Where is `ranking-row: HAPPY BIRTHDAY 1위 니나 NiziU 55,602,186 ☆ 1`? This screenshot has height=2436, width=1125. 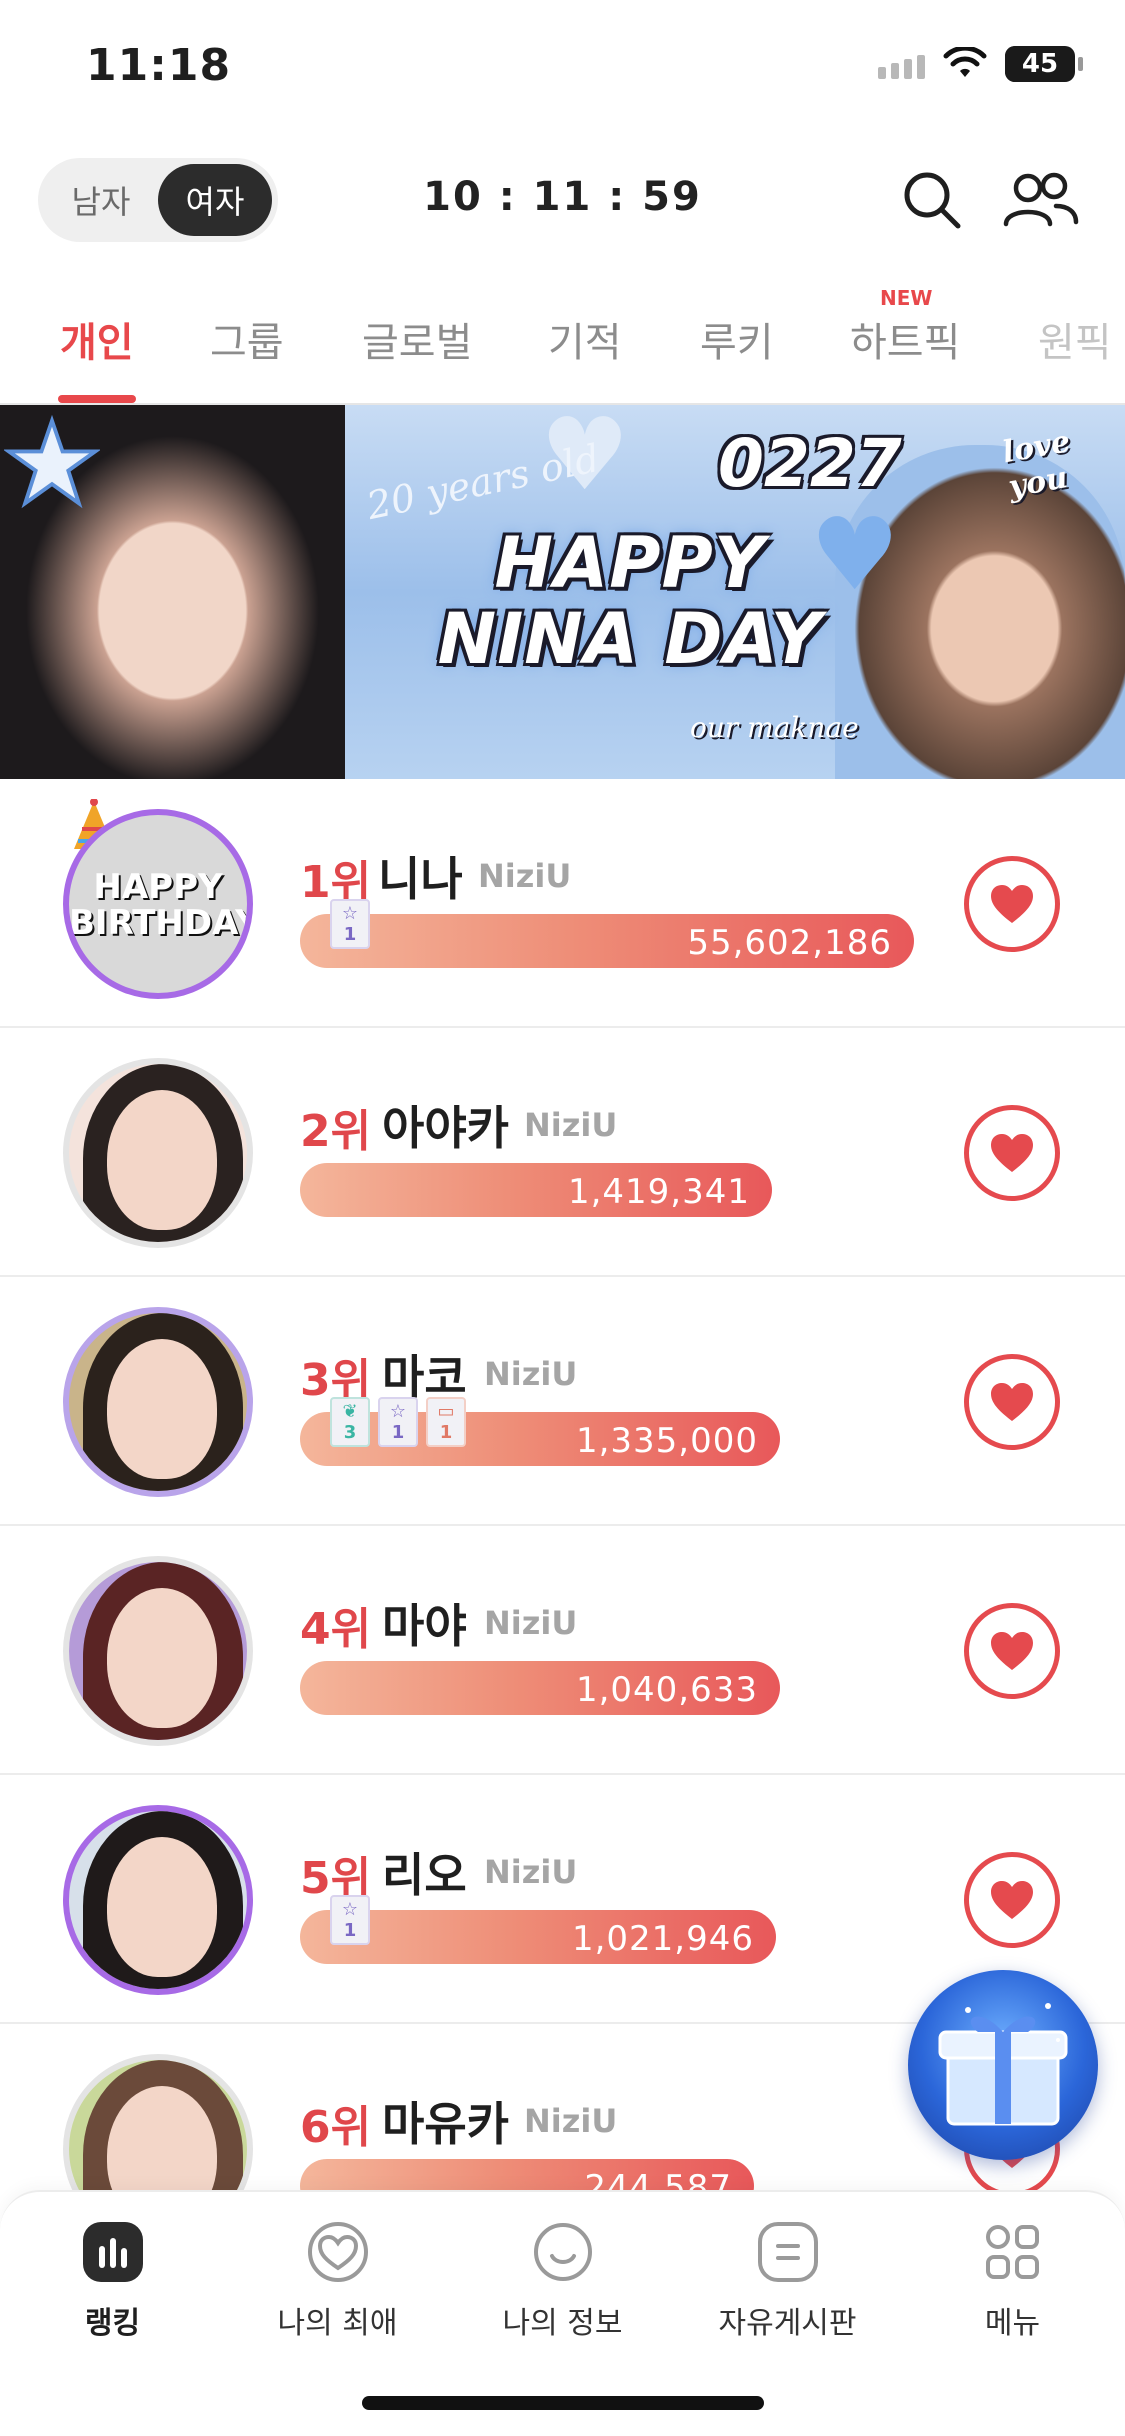 ranking-row: HAPPY BIRTHDAY 1위 니나 NiziU 55,602,186 ☆ 1 is located at coordinates (562, 903).